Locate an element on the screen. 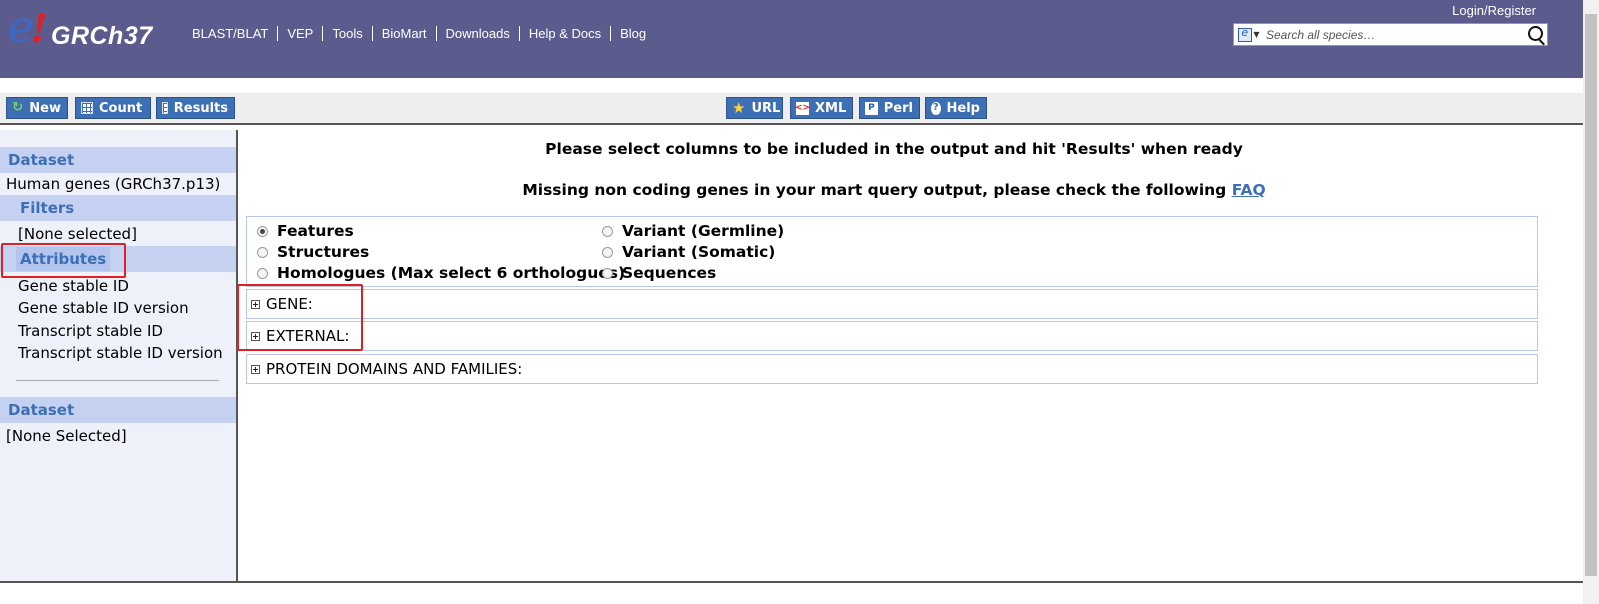 The width and height of the screenshot is (1599, 604). count-button-label: Count is located at coordinates (121, 108).